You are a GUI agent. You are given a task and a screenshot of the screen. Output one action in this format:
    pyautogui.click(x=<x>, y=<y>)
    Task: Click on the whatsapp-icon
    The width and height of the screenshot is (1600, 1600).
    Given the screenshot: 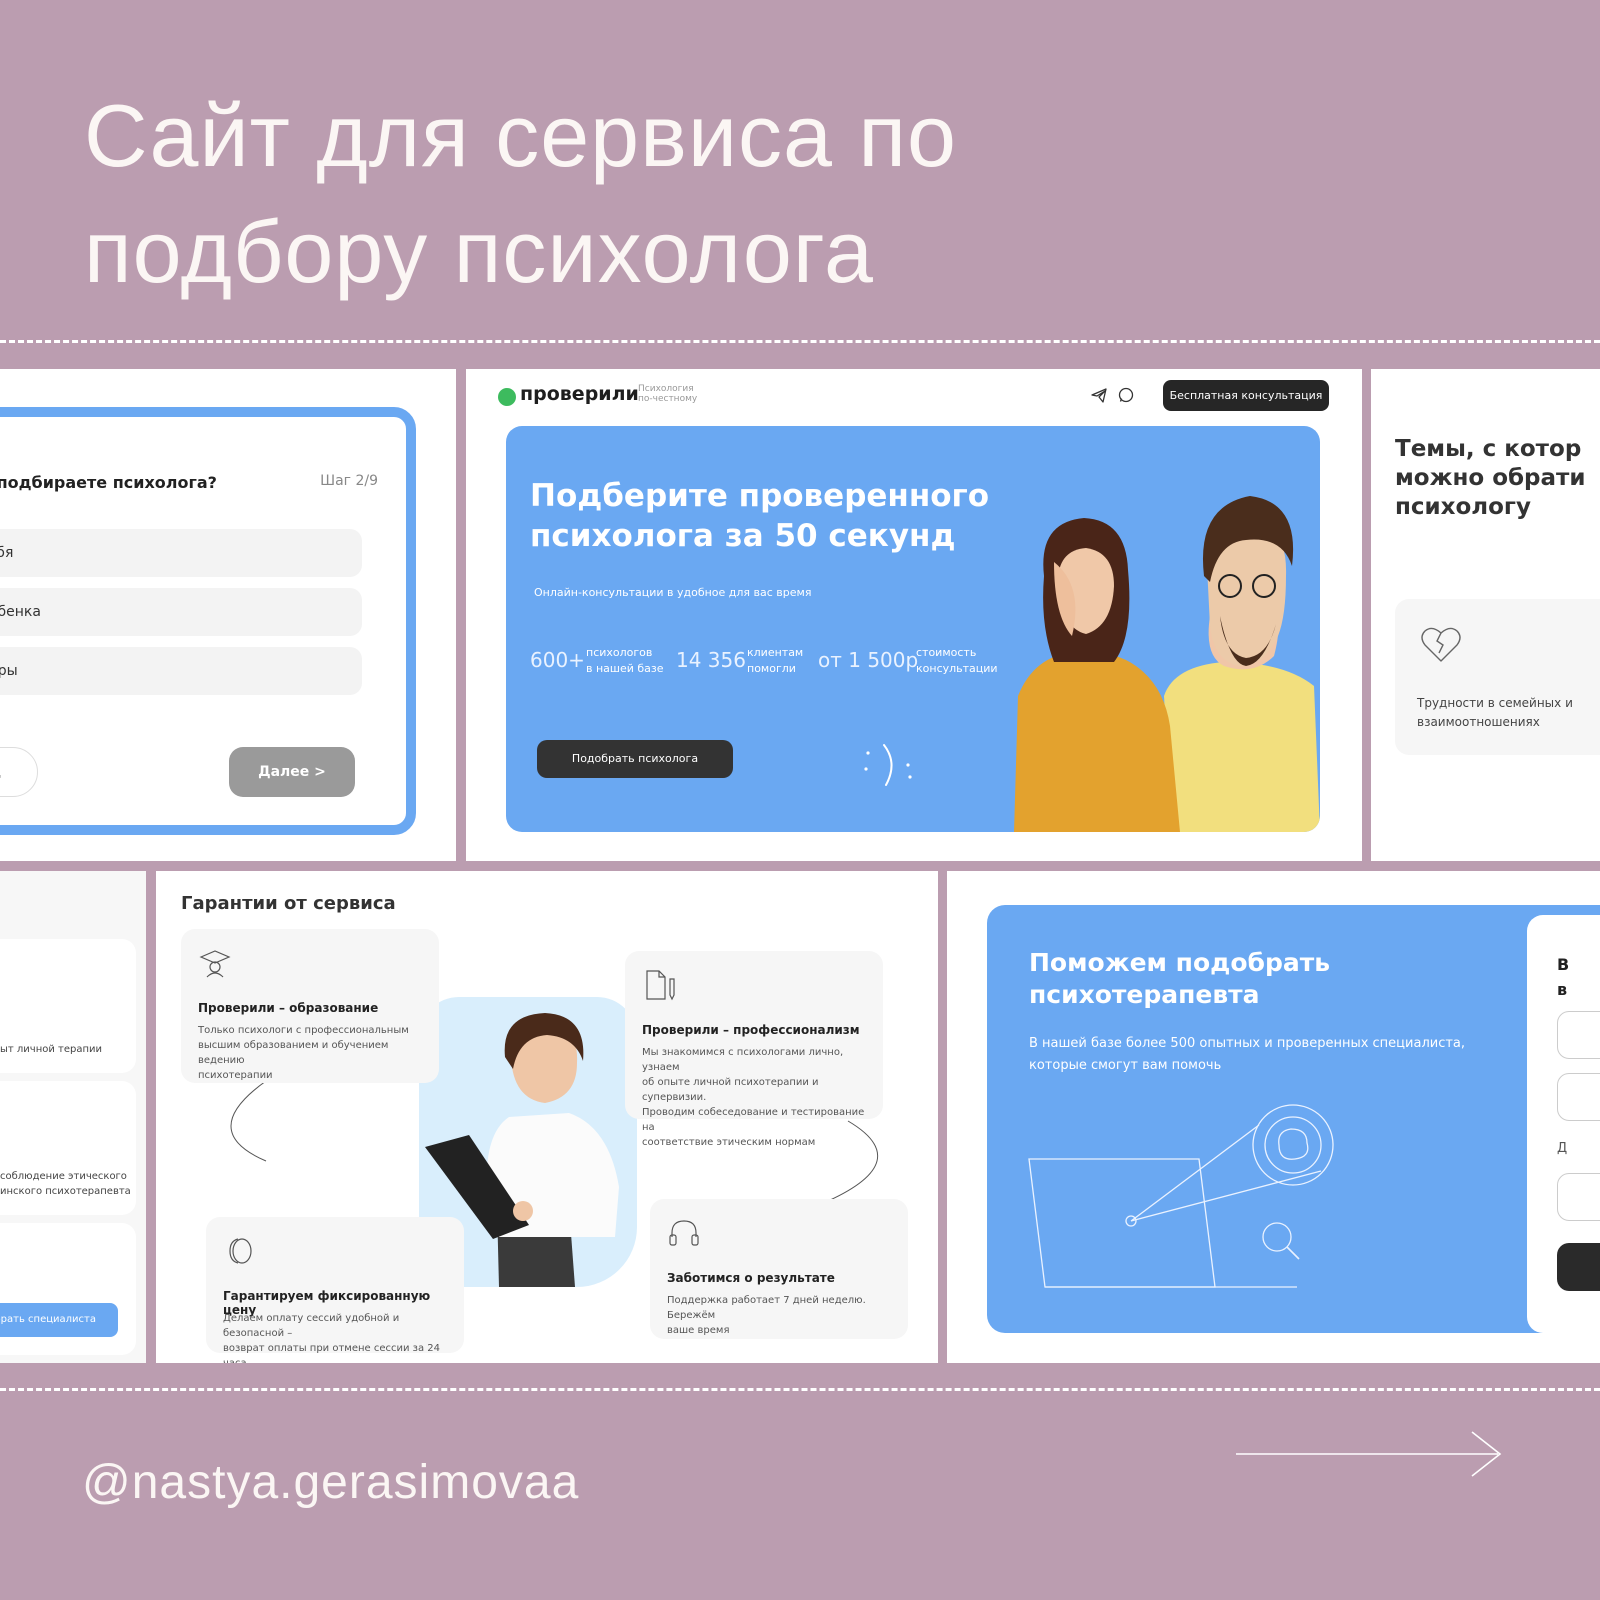 What is the action you would take?
    pyautogui.click(x=1126, y=395)
    